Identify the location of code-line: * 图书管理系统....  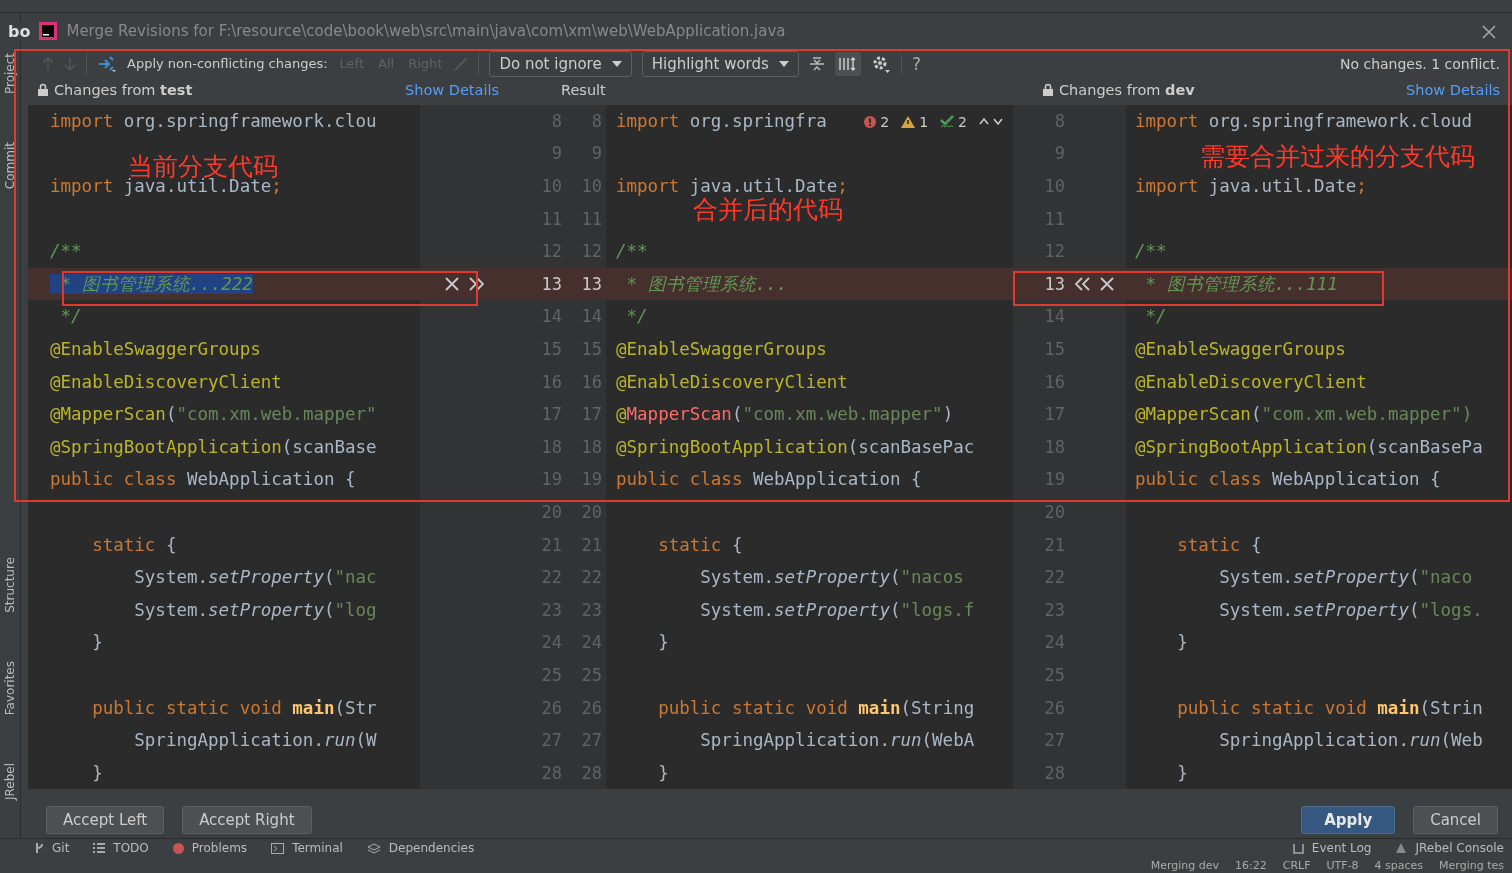
(706, 284).